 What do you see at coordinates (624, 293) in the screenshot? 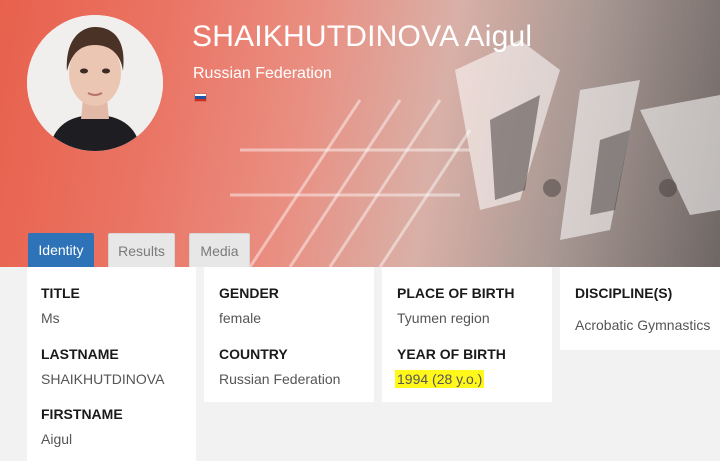
I see `discipline-label: DISCIPLINE(S)` at bounding box center [624, 293].